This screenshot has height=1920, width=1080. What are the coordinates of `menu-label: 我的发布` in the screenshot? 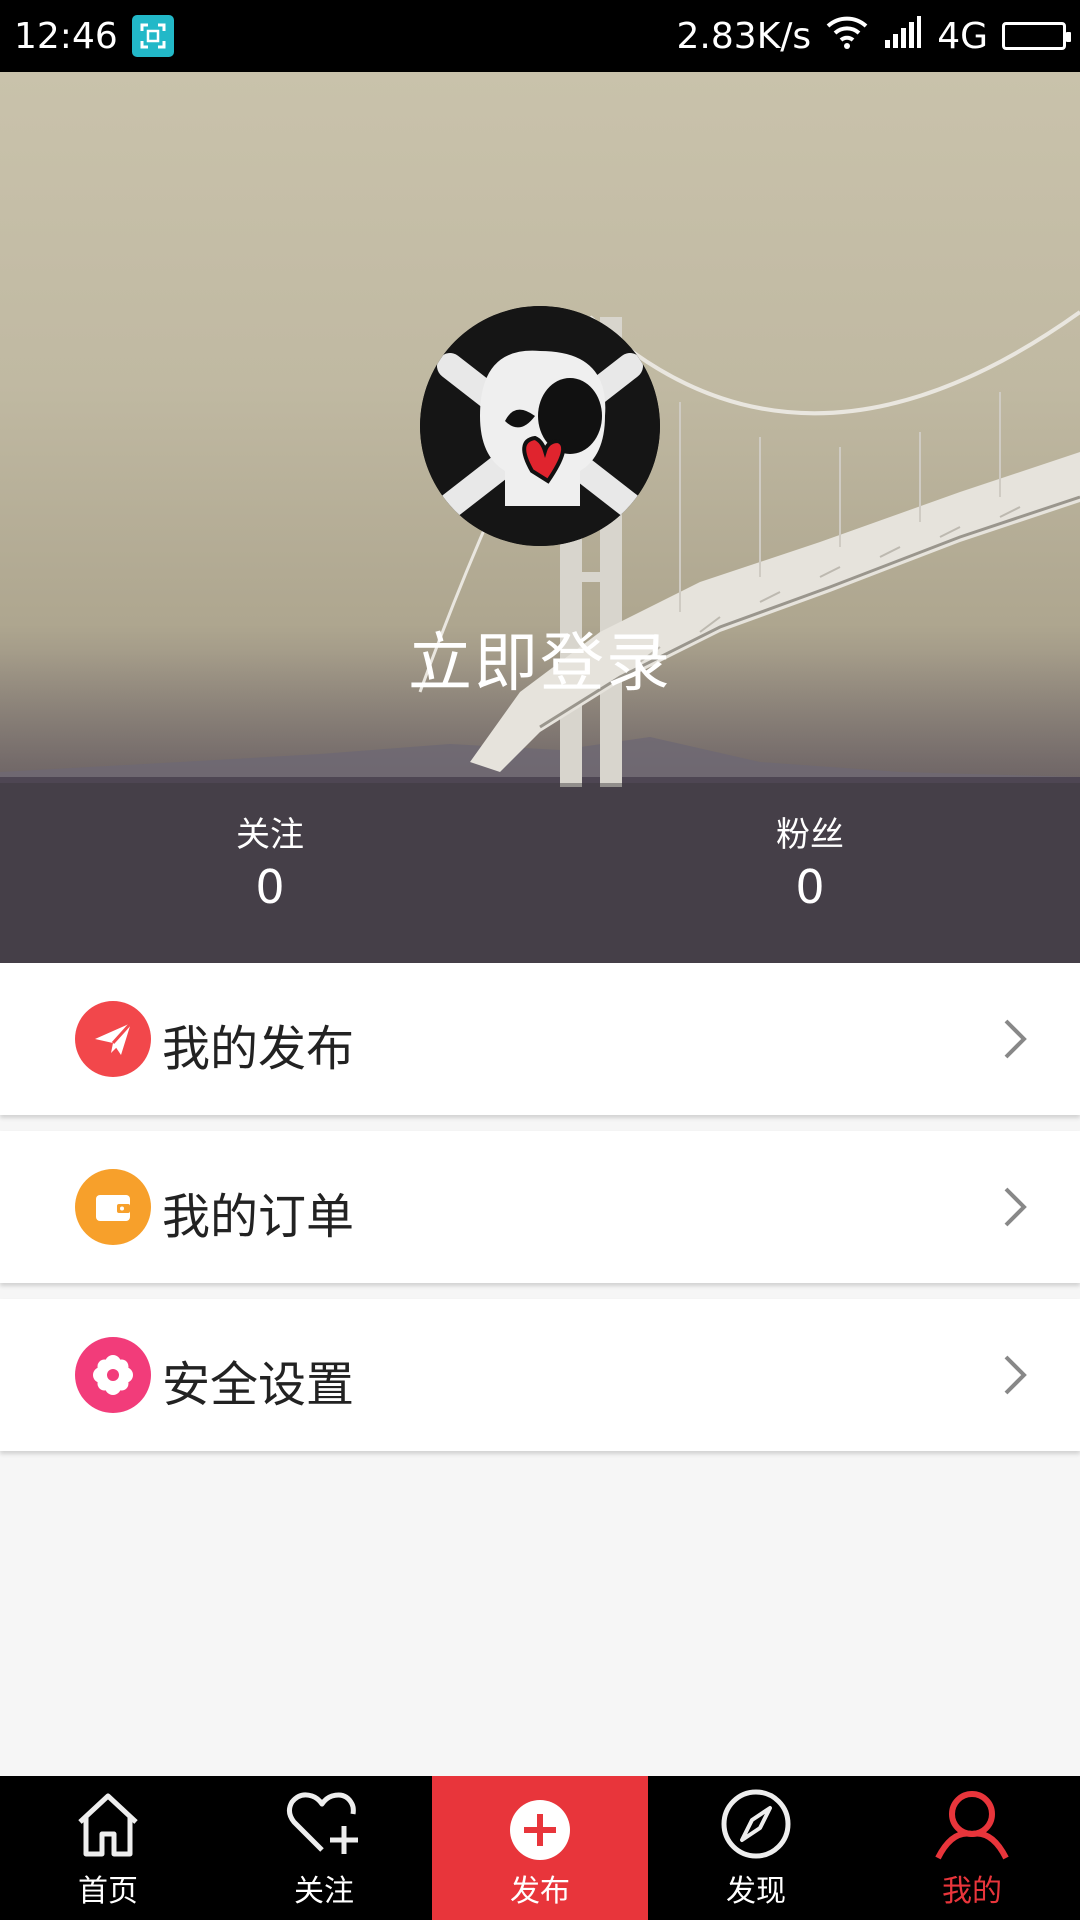 It's located at (258, 1049).